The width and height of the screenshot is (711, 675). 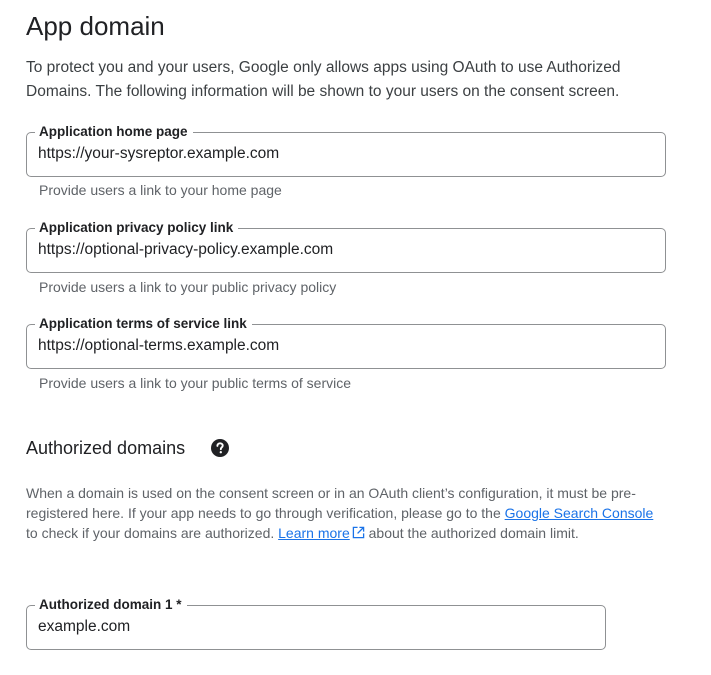 I want to click on terms-of-service-field: Application terms of service link, so click(x=346, y=342).